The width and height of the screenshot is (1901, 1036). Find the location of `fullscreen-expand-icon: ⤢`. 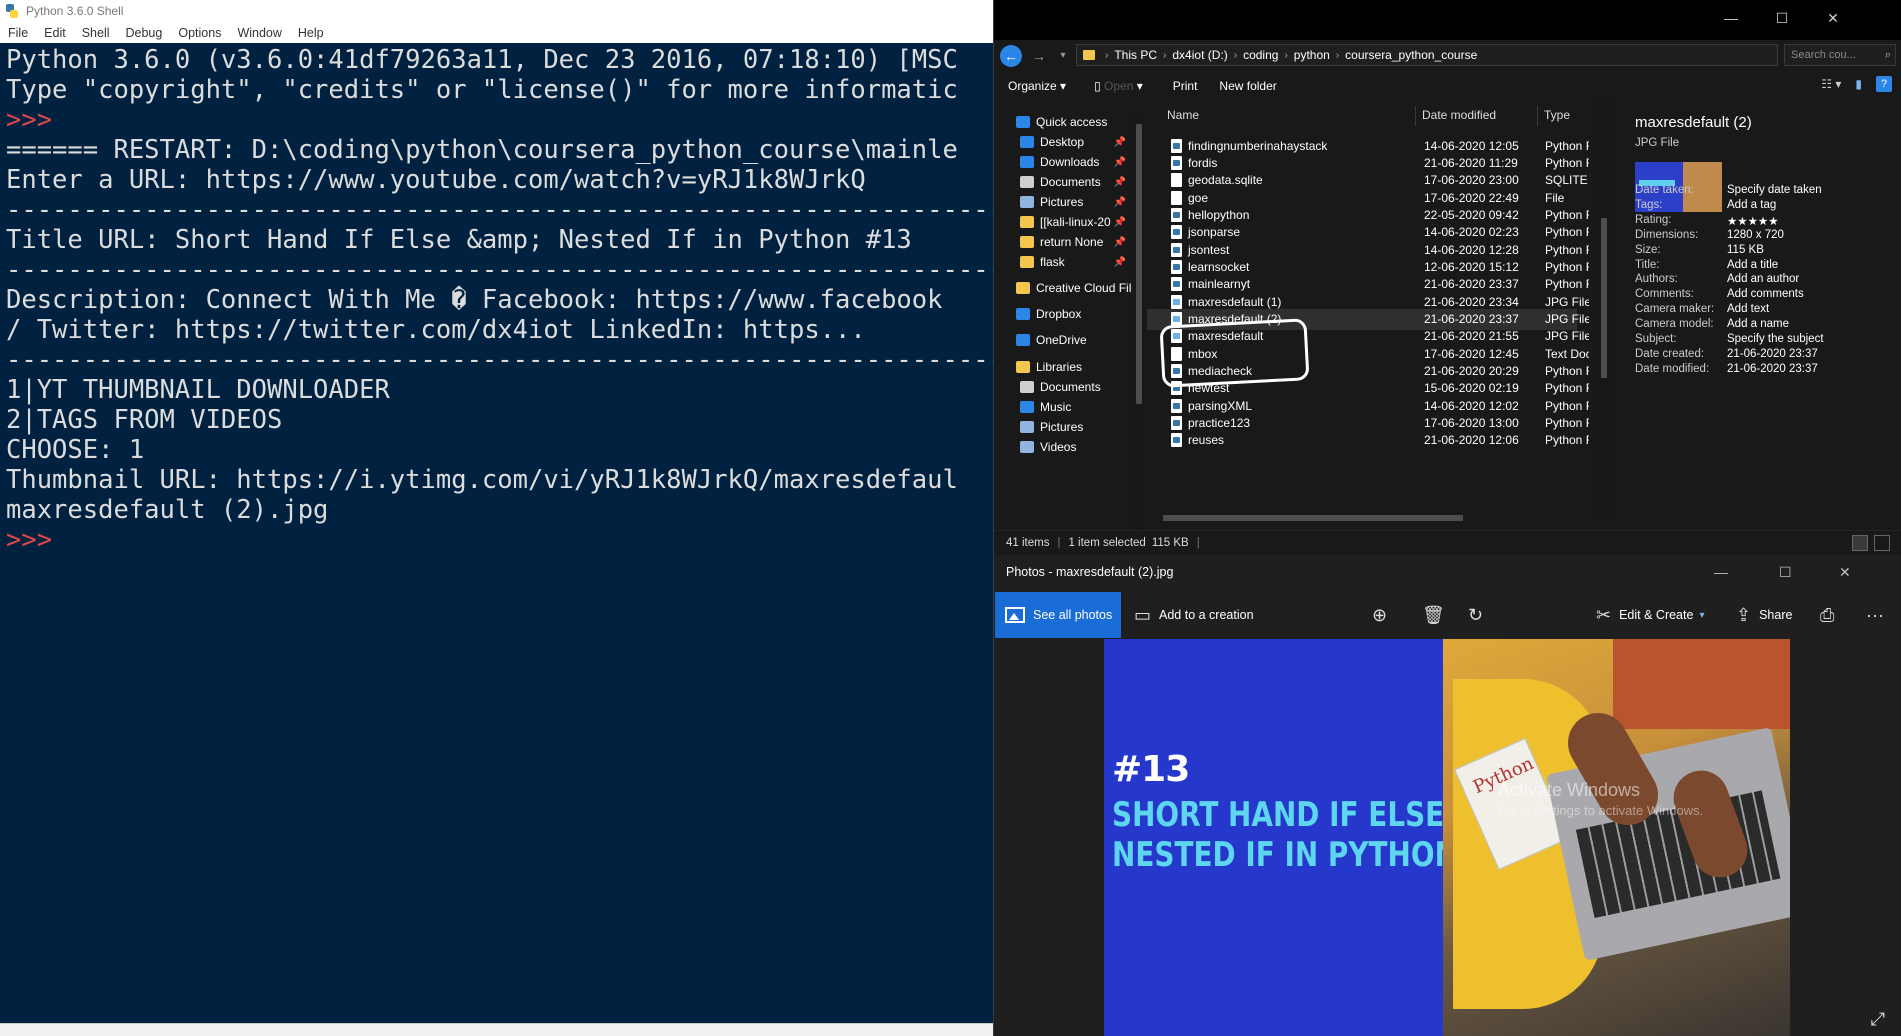

fullscreen-expand-icon: ⤢ is located at coordinates (1878, 1019).